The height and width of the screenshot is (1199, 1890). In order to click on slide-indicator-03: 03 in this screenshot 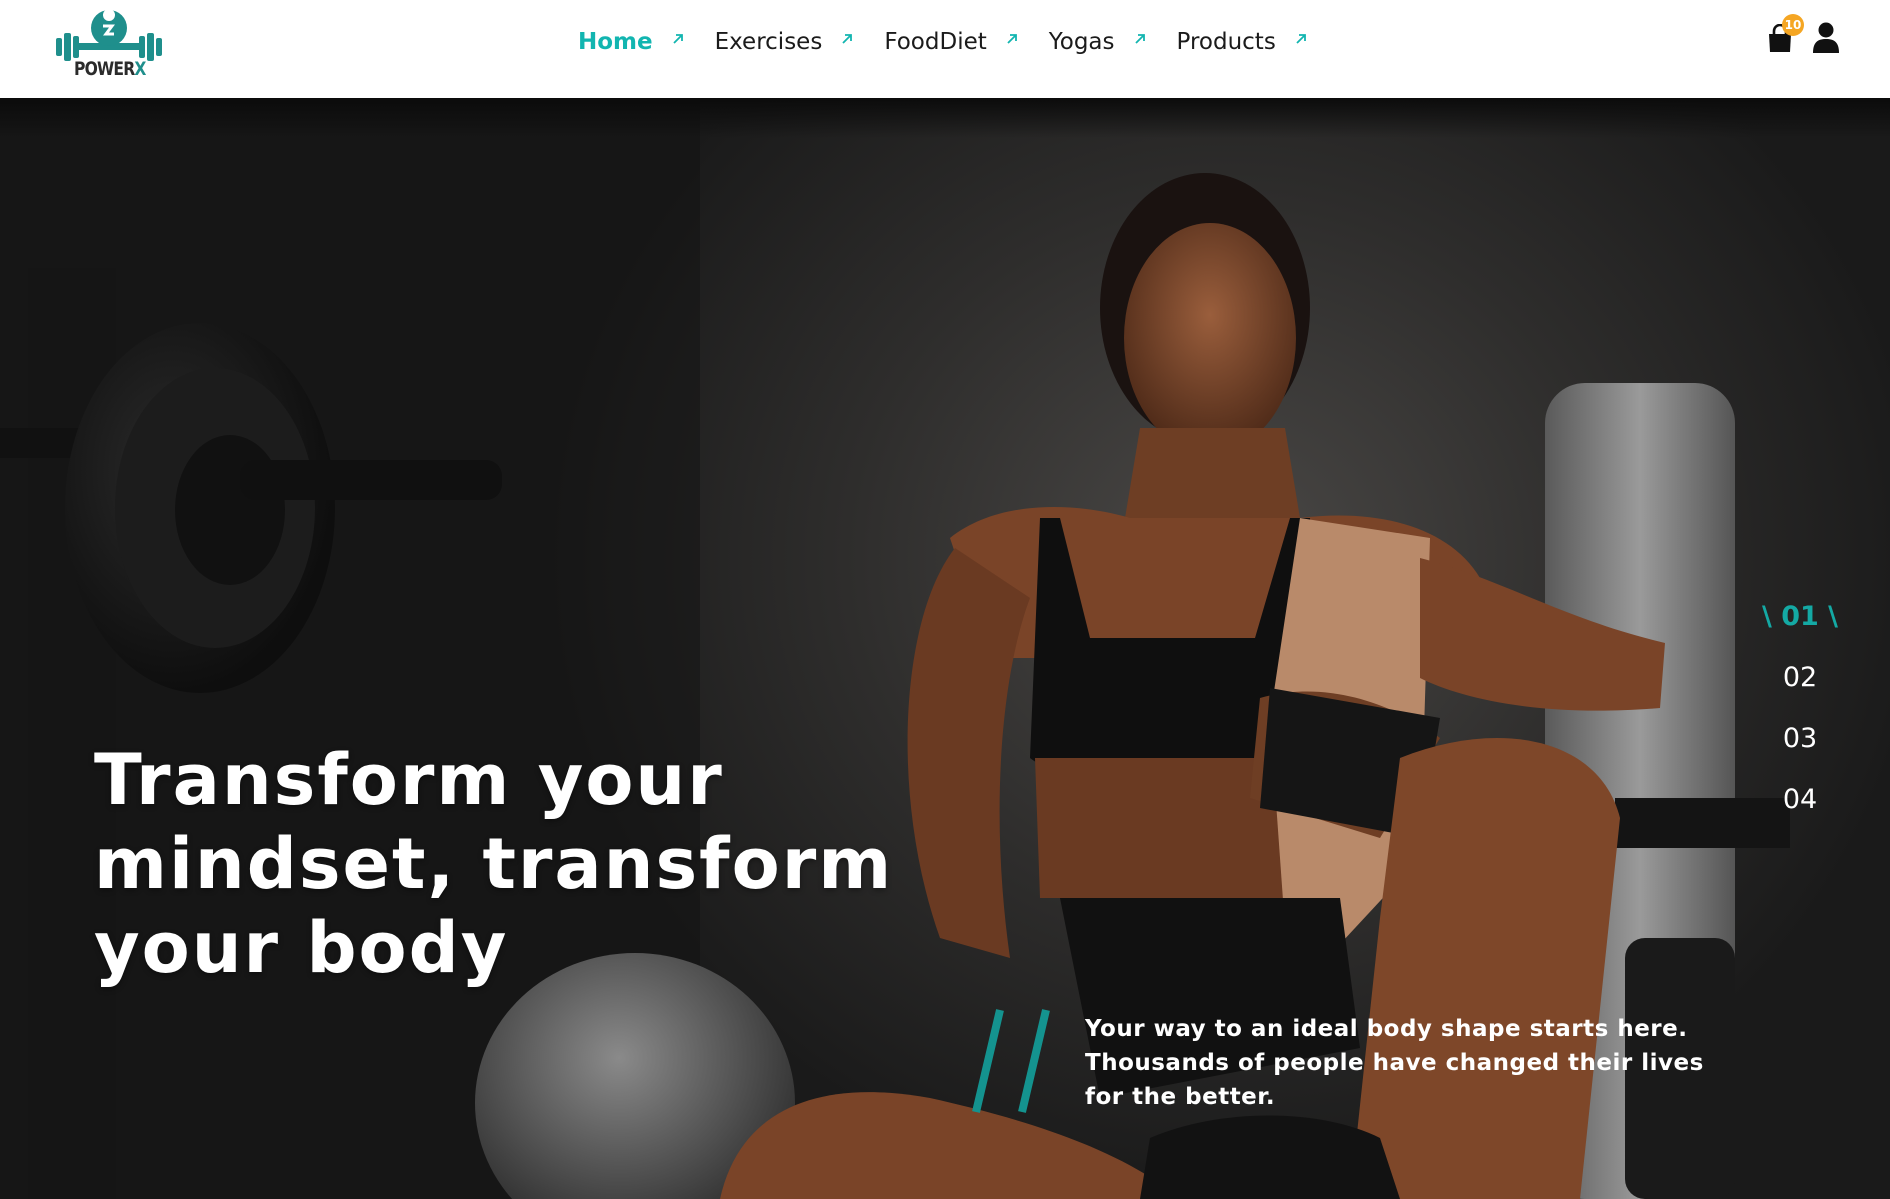, I will do `click(1800, 738)`.